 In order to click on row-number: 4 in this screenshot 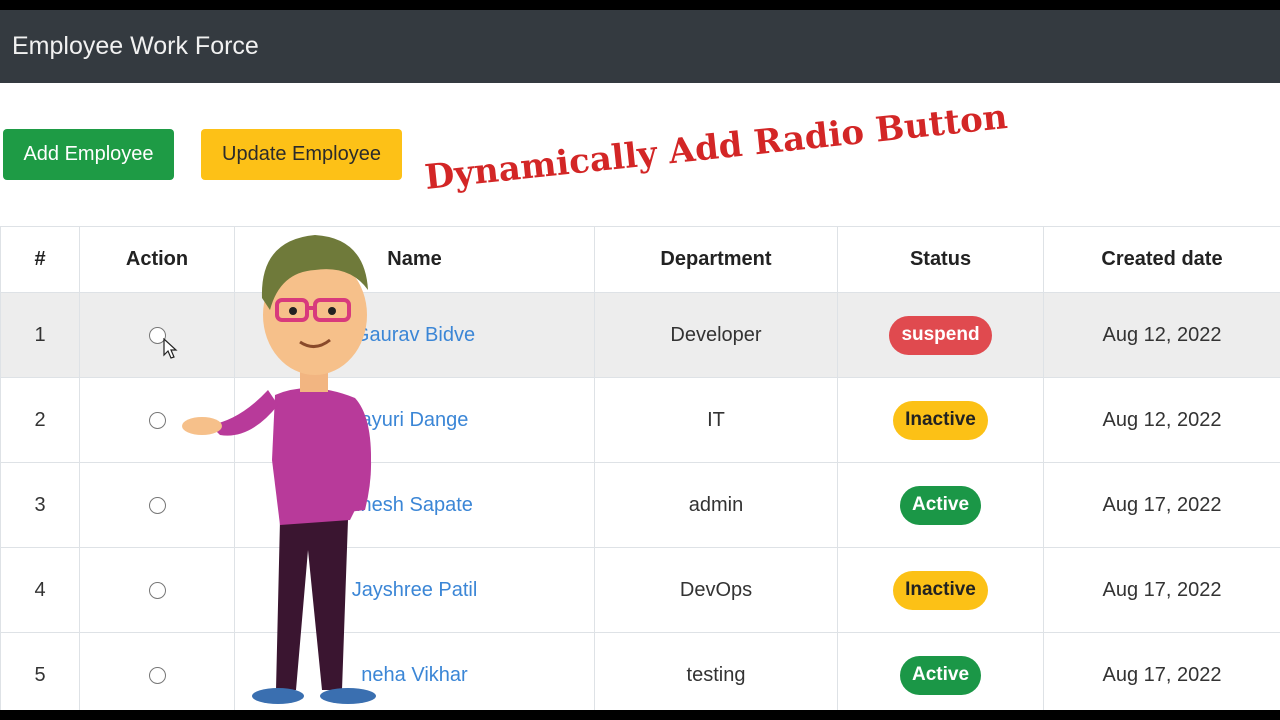, I will do `click(40, 590)`.